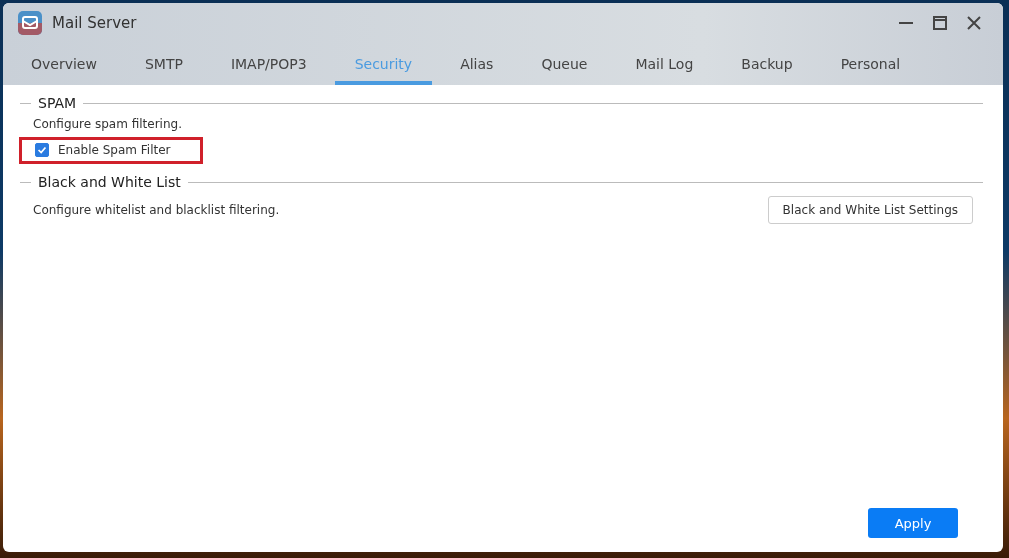  What do you see at coordinates (109, 182) in the screenshot?
I see `section-title: Black and White List` at bounding box center [109, 182].